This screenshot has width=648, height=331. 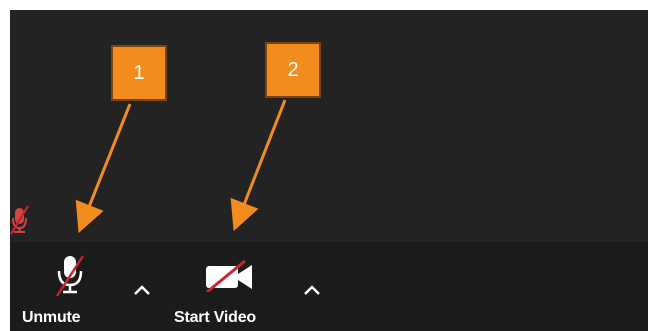 I want to click on video-options-chevron-up-icon, so click(x=312, y=290).